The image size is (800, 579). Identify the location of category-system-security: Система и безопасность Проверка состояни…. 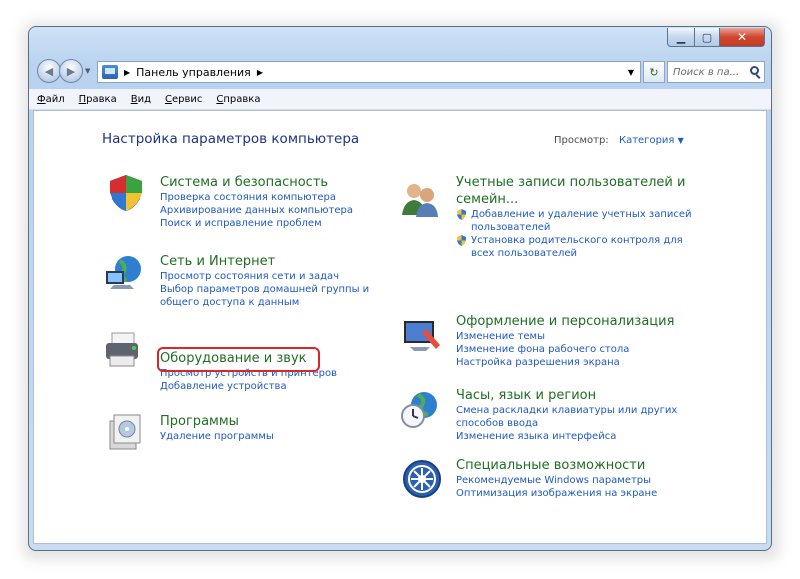
(256, 202).